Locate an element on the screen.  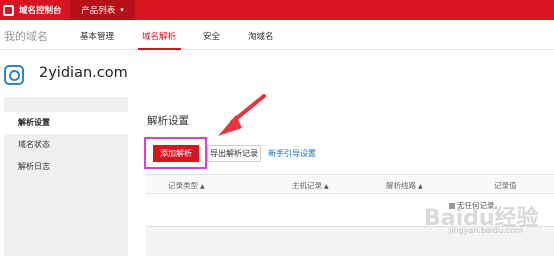
tab-dns-resolution: 域名解析 is located at coordinates (159, 36).